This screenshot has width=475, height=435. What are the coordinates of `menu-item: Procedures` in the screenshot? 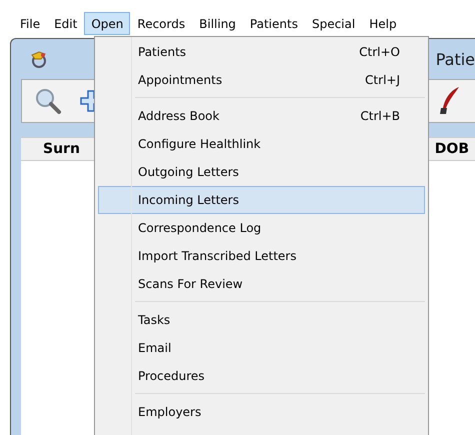 It's located at (261, 376).